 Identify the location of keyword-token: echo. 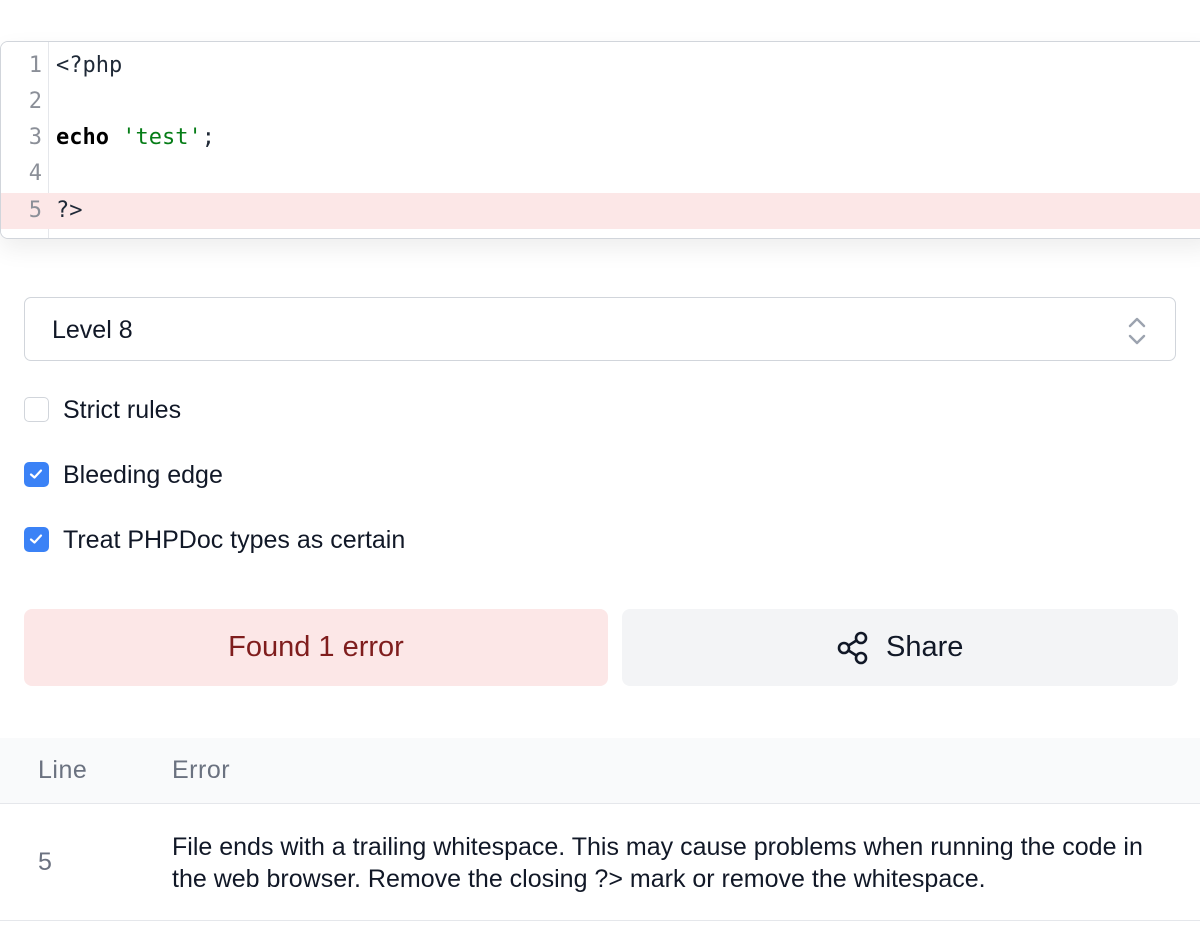
(82, 137).